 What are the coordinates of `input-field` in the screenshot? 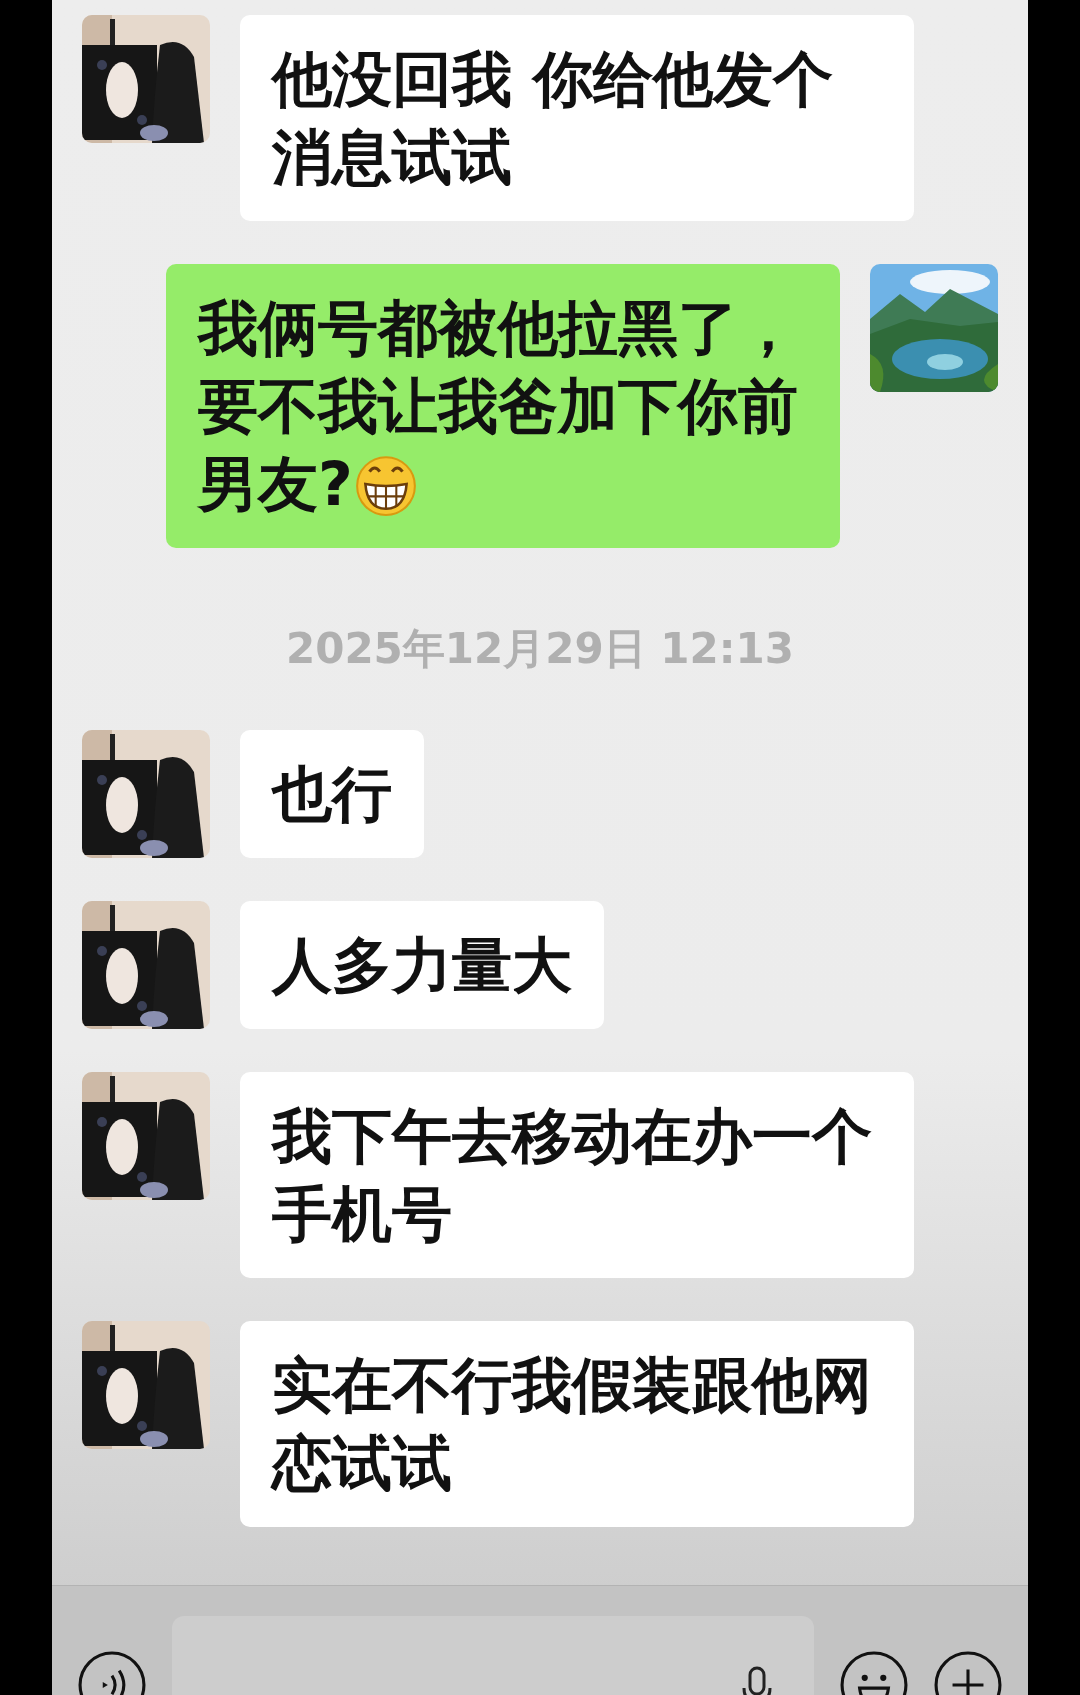 It's located at (493, 1655).